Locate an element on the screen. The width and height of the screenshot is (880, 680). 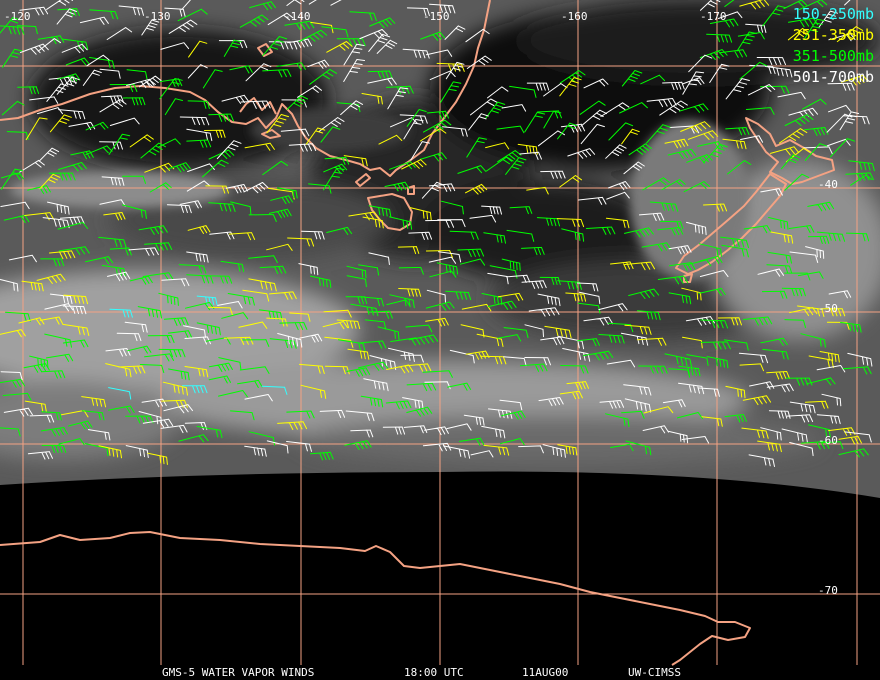
lat-label: -70 is located at coordinates (828, 590).